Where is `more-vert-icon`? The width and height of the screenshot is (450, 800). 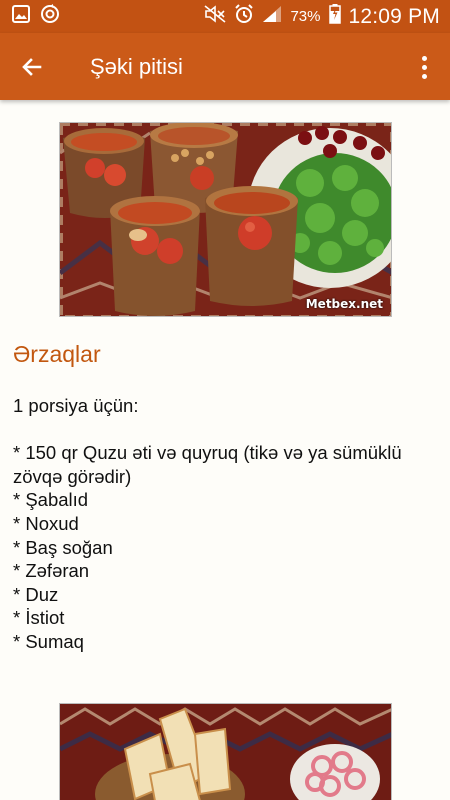
more-vert-icon is located at coordinates (424, 58).